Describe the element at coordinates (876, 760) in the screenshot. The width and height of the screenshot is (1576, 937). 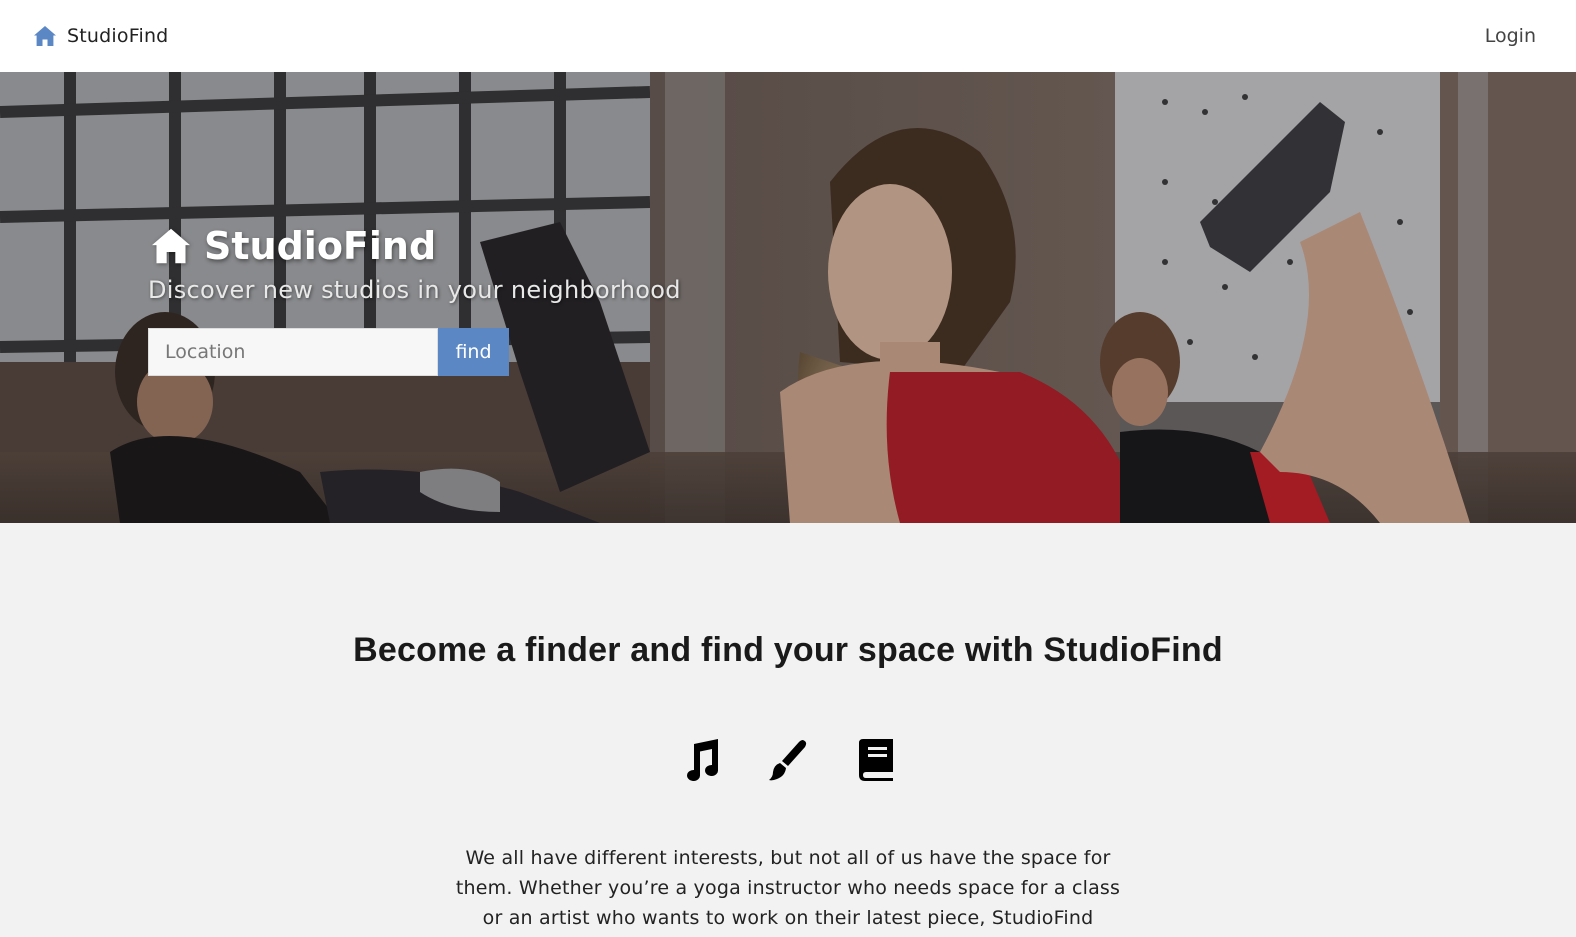
I see `book-icon` at that location.